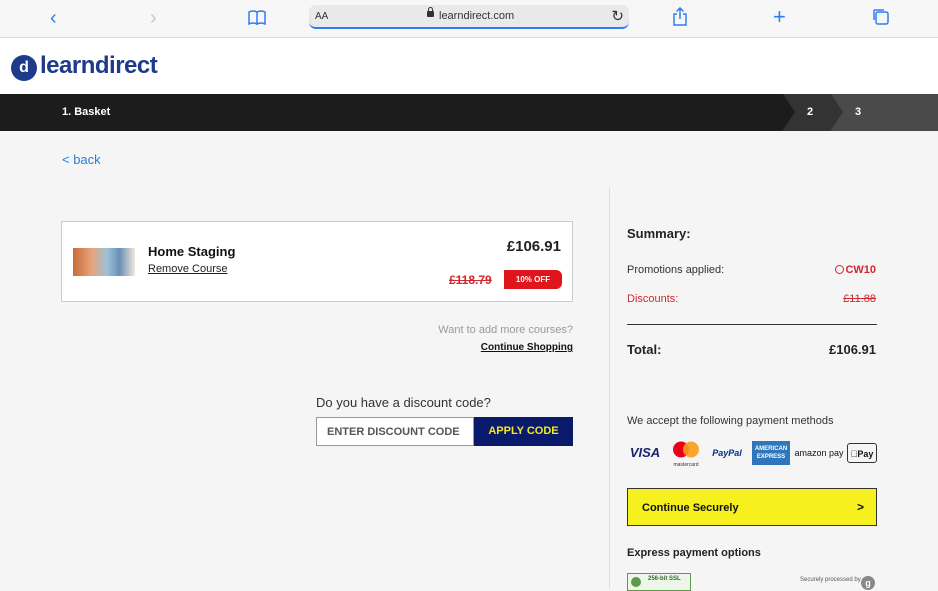 This screenshot has width=938, height=591. What do you see at coordinates (187, 269) in the screenshot?
I see `remove-course-link: Remove Course` at bounding box center [187, 269].